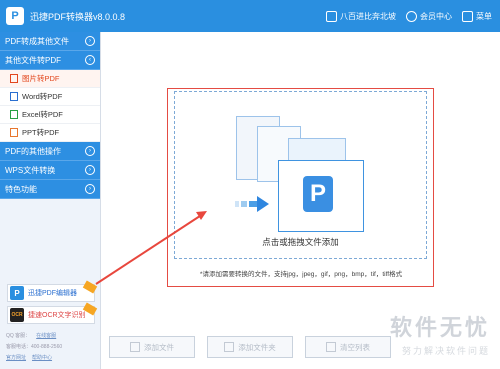 The image size is (500, 369). I want to click on bookmark-button: 八百进比奔北坡, so click(361, 16).